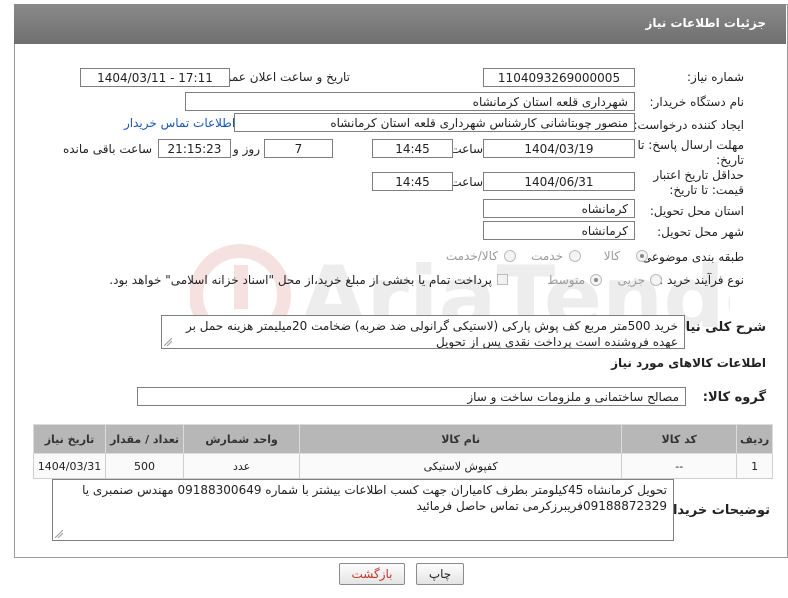 The height and width of the screenshot is (598, 788). Describe the element at coordinates (461, 439) in the screenshot. I see `col-name-header: نام کالا` at that location.